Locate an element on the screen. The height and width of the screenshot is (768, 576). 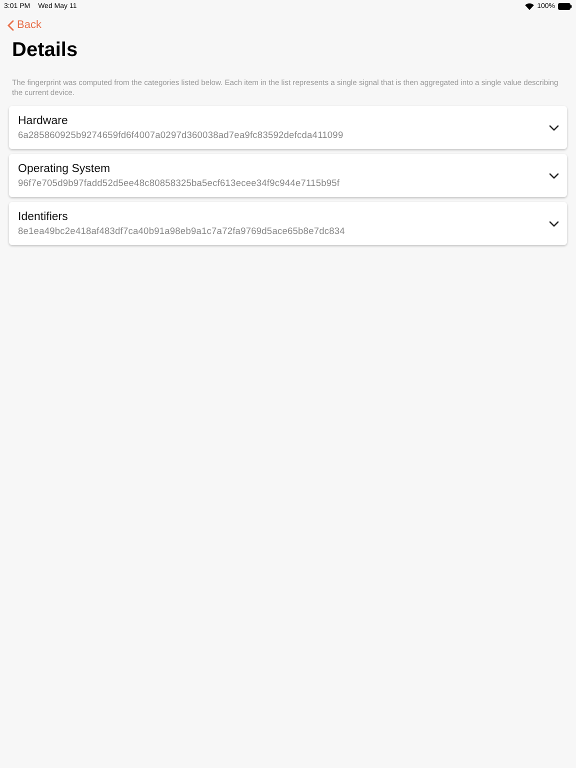
category-hash: 6a285860925b9274659fd6f4007a0297d360038ad7ea9fc83592defcda411099 is located at coordinates (181, 135).